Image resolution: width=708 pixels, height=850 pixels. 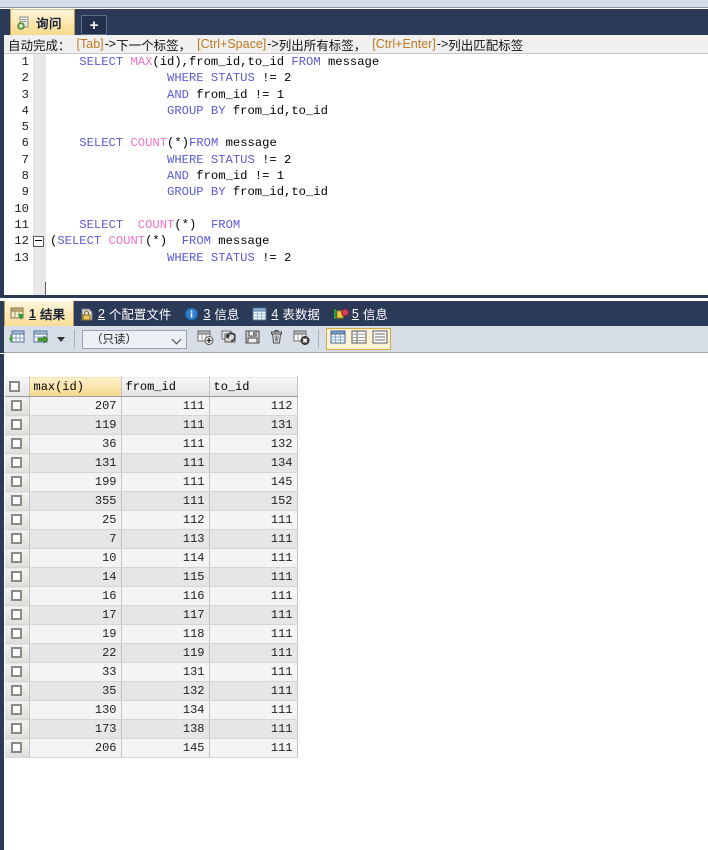 I want to click on cell-from_id: 113, so click(x=165, y=539).